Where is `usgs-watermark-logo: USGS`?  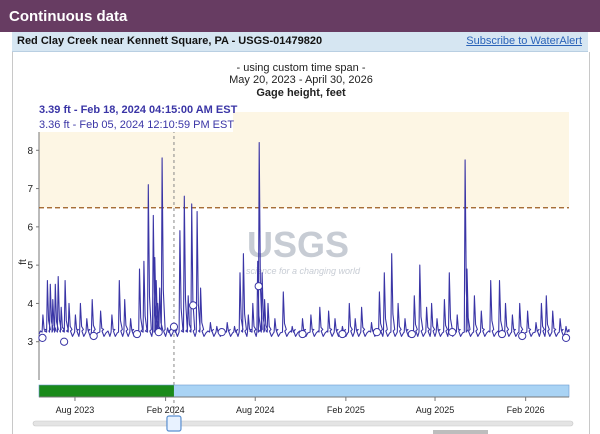 usgs-watermark-logo: USGS is located at coordinates (298, 244).